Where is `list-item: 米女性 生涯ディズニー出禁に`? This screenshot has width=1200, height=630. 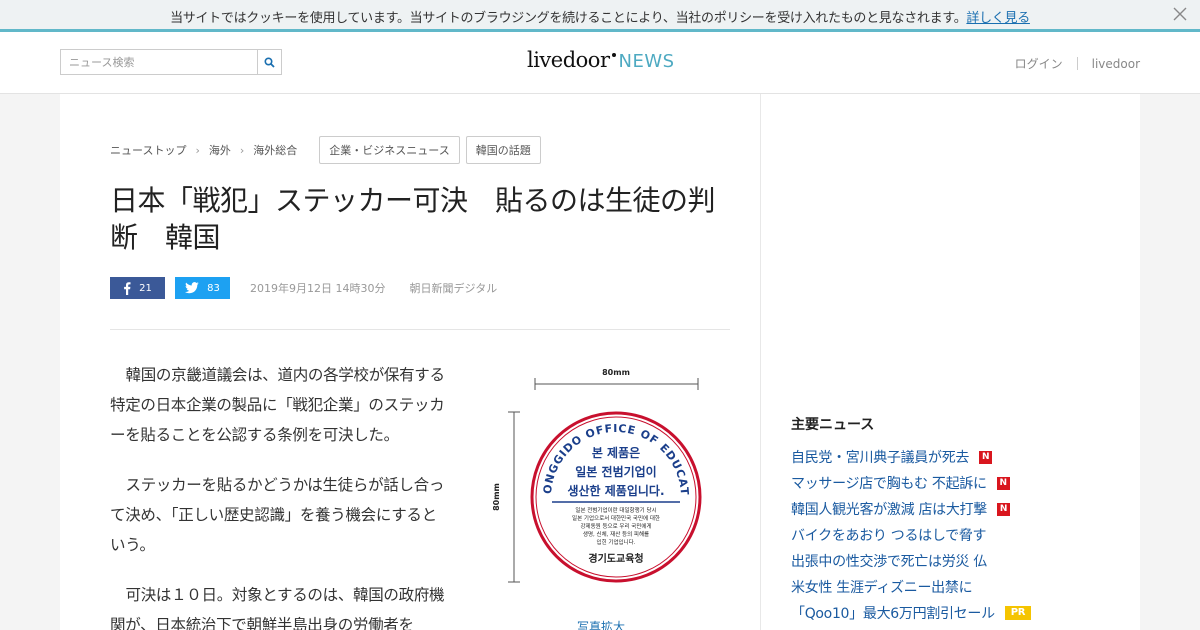 list-item: 米女性 生涯ディズニー出禁に is located at coordinates (911, 587).